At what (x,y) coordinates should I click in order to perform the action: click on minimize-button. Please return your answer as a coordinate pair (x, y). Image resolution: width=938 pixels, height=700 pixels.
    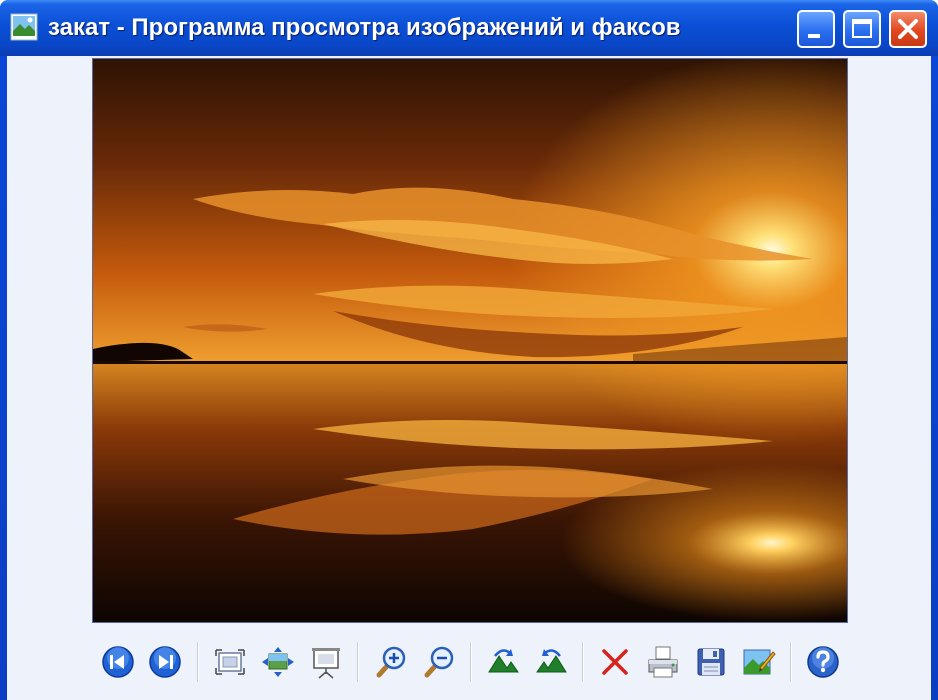
    Looking at the image, I should click on (816, 29).